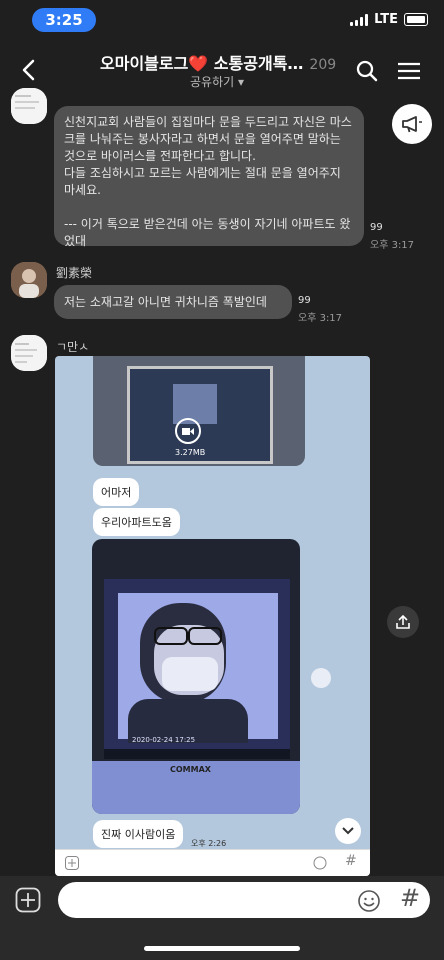 The width and height of the screenshot is (444, 960). Describe the element at coordinates (190, 769) in the screenshot. I see `intercom-brand: COMMAX` at that location.